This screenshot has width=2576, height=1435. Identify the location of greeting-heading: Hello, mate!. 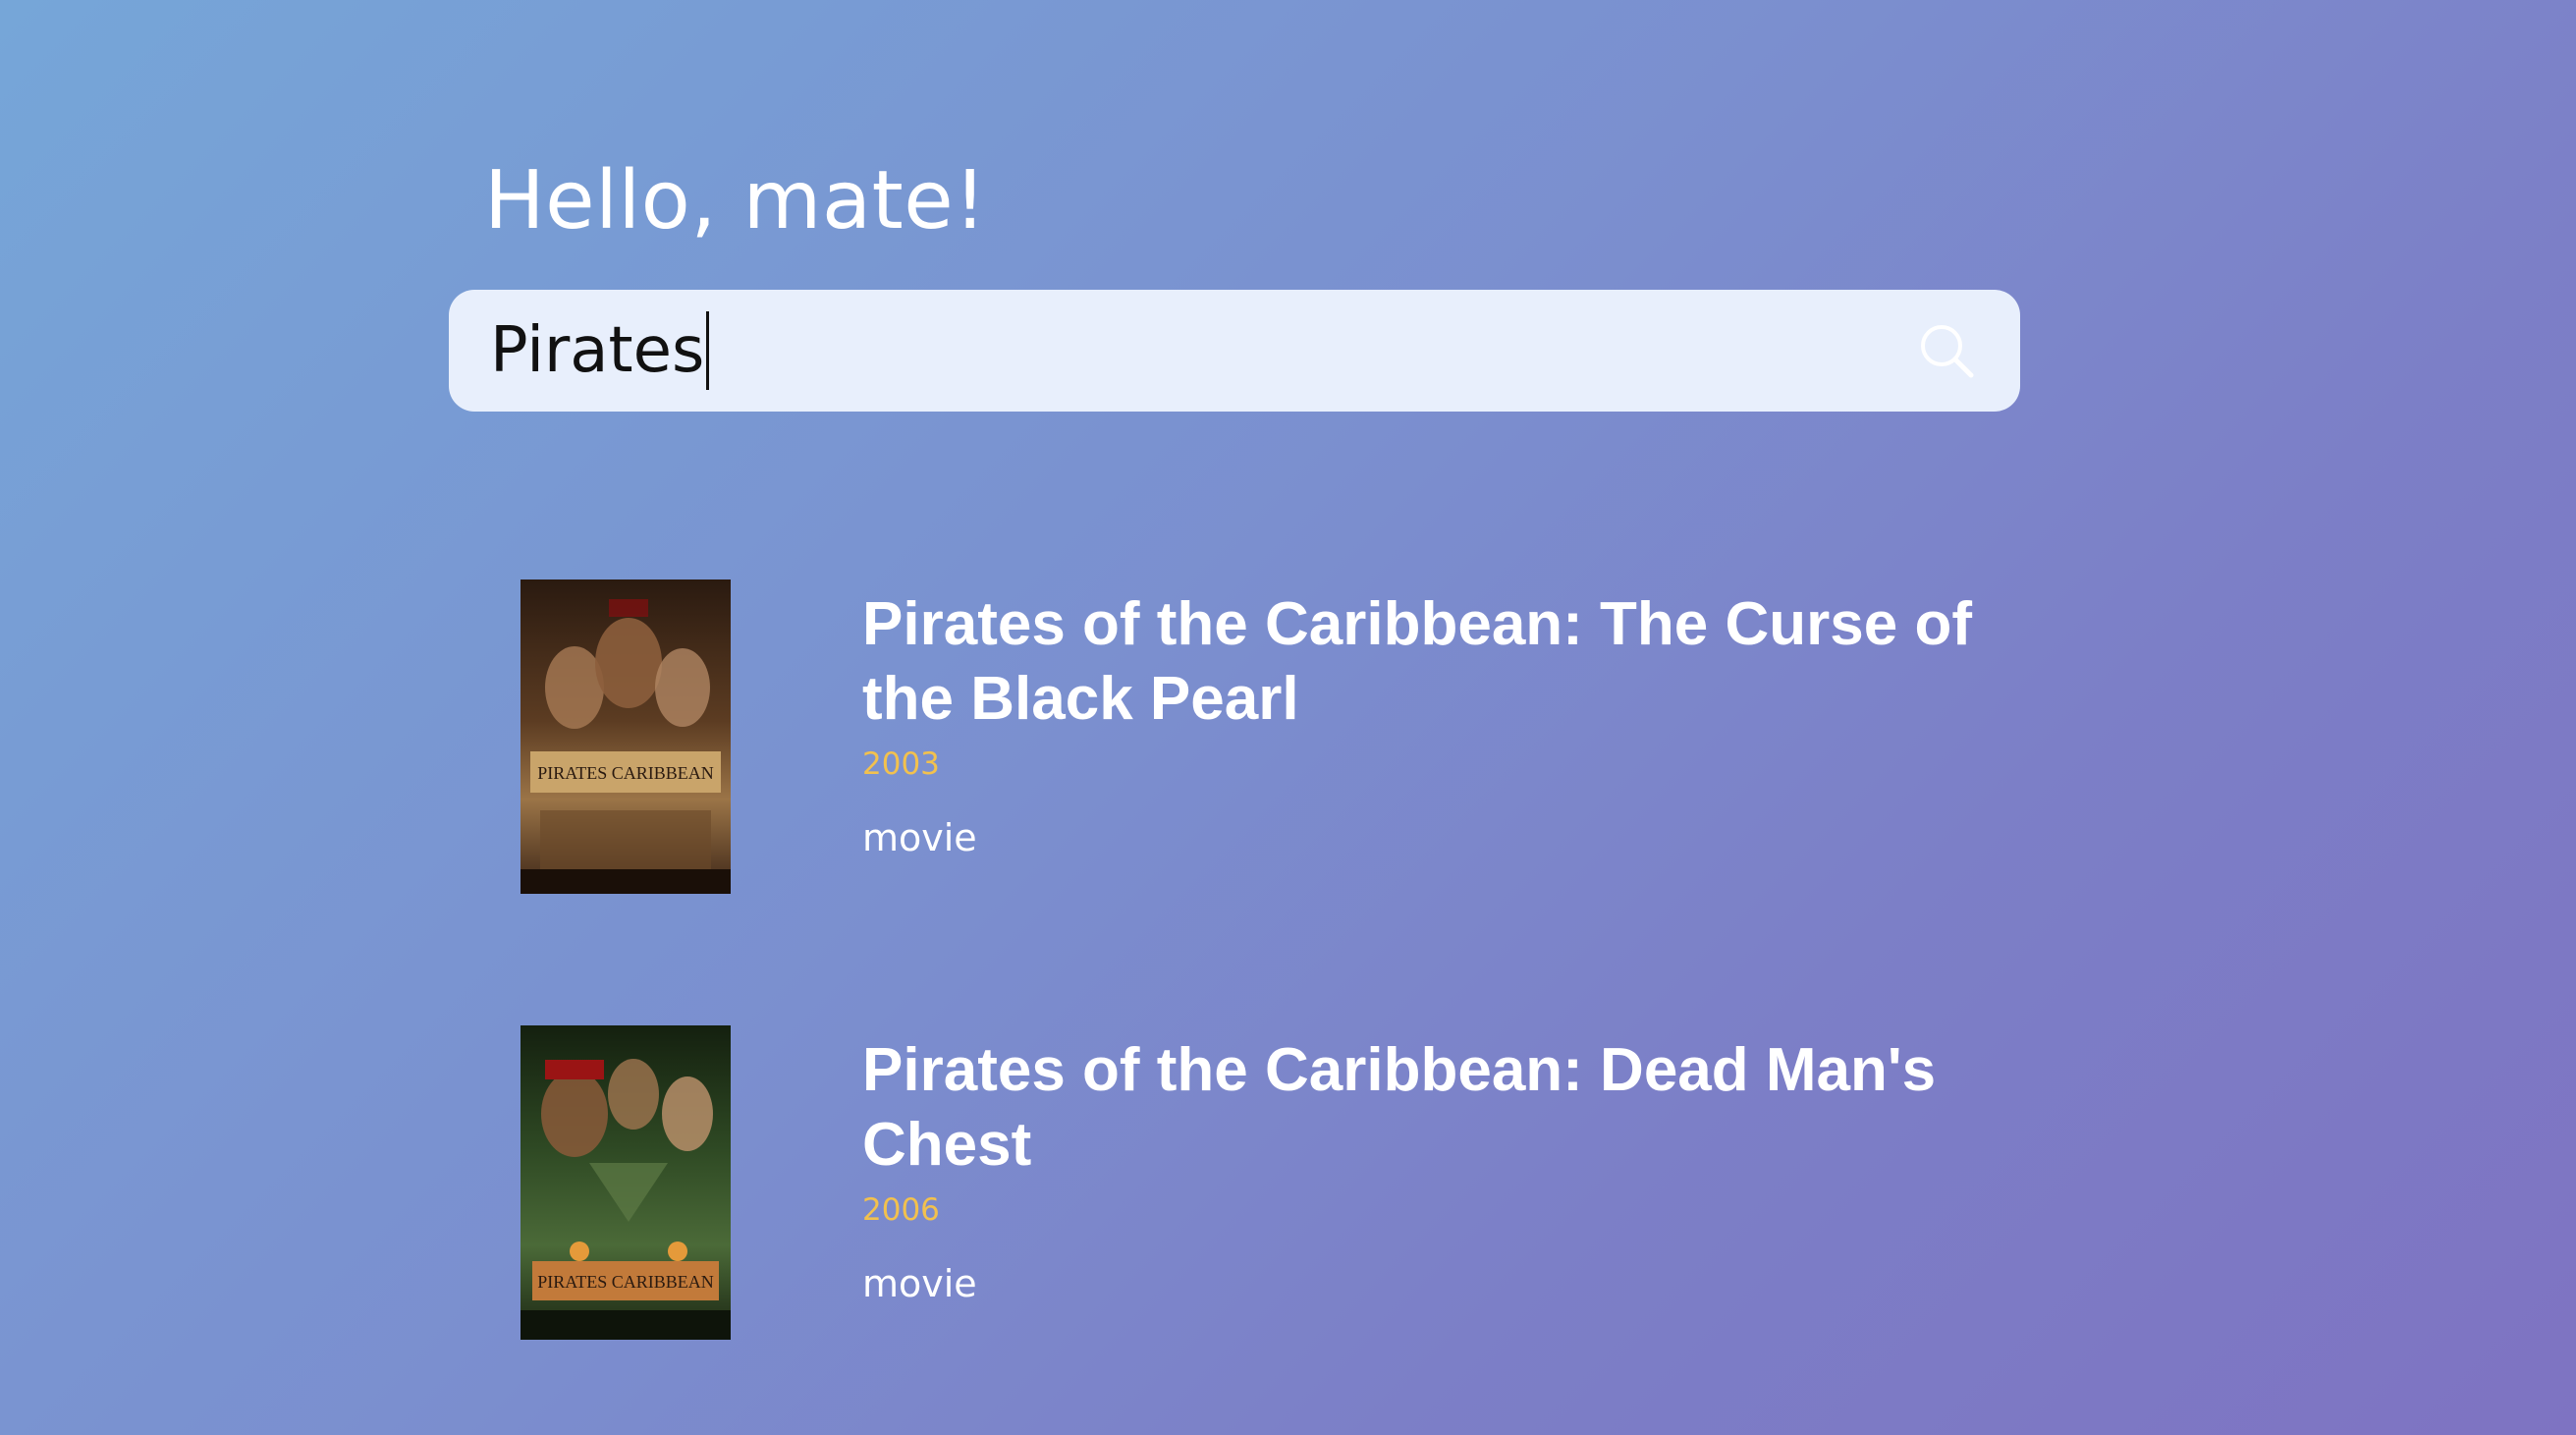
(736, 201).